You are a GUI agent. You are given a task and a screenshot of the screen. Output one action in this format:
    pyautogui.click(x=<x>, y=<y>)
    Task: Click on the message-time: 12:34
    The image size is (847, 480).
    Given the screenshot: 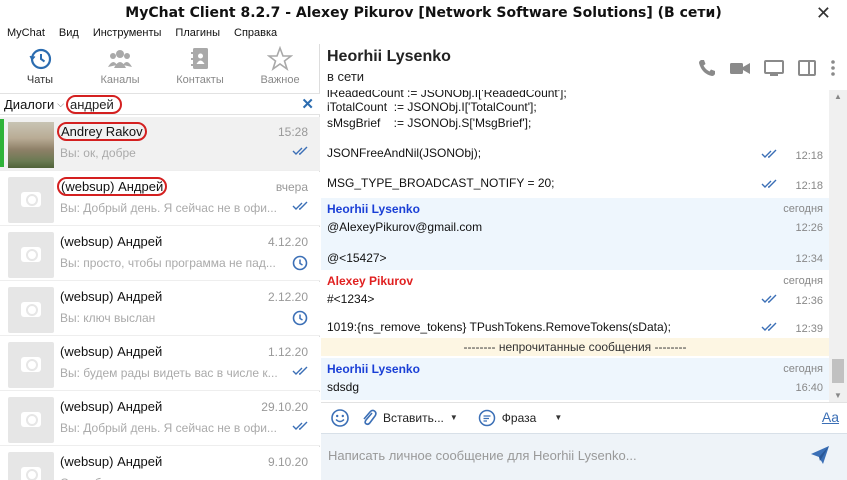 What is the action you would take?
    pyautogui.click(x=809, y=259)
    